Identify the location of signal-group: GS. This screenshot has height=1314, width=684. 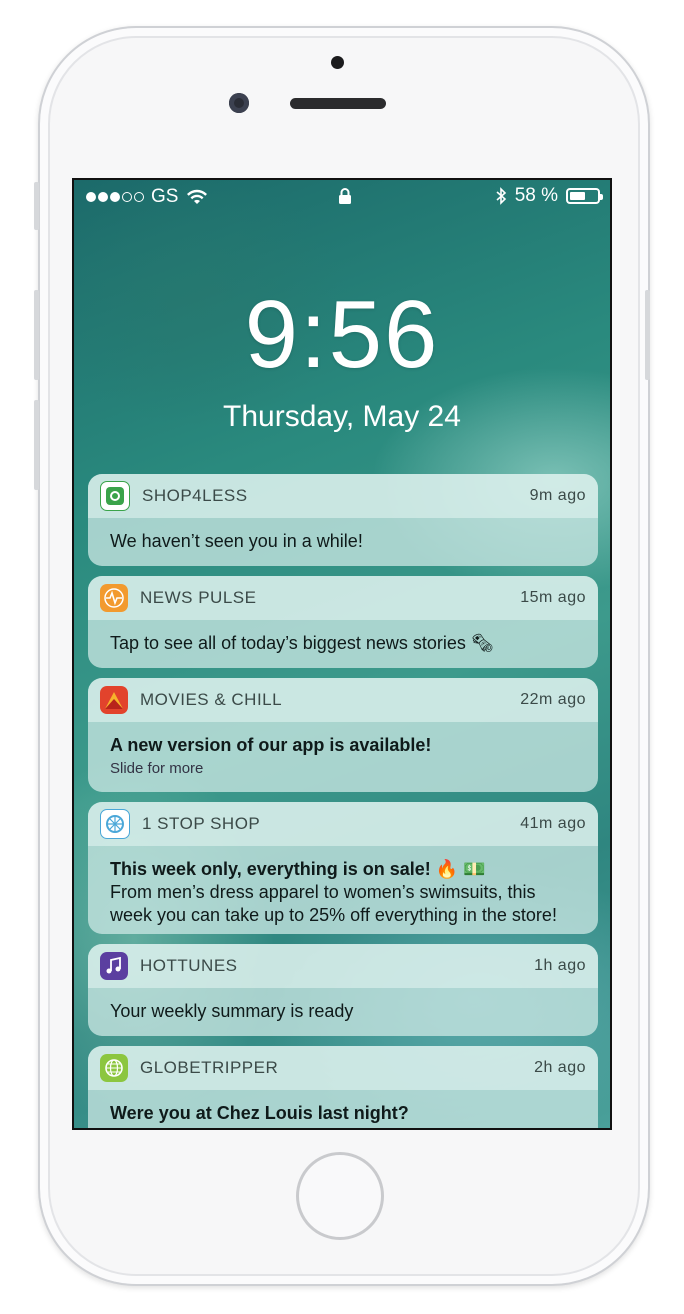
(147, 197).